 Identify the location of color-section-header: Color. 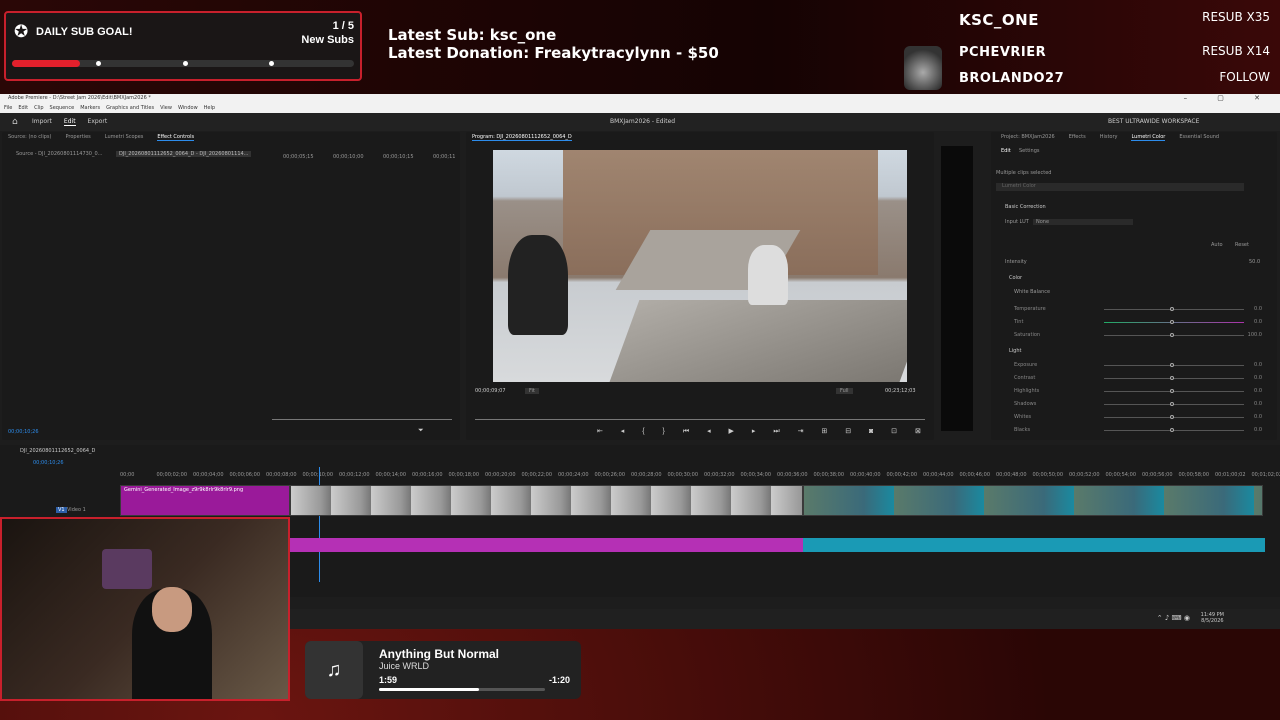
(1015, 278).